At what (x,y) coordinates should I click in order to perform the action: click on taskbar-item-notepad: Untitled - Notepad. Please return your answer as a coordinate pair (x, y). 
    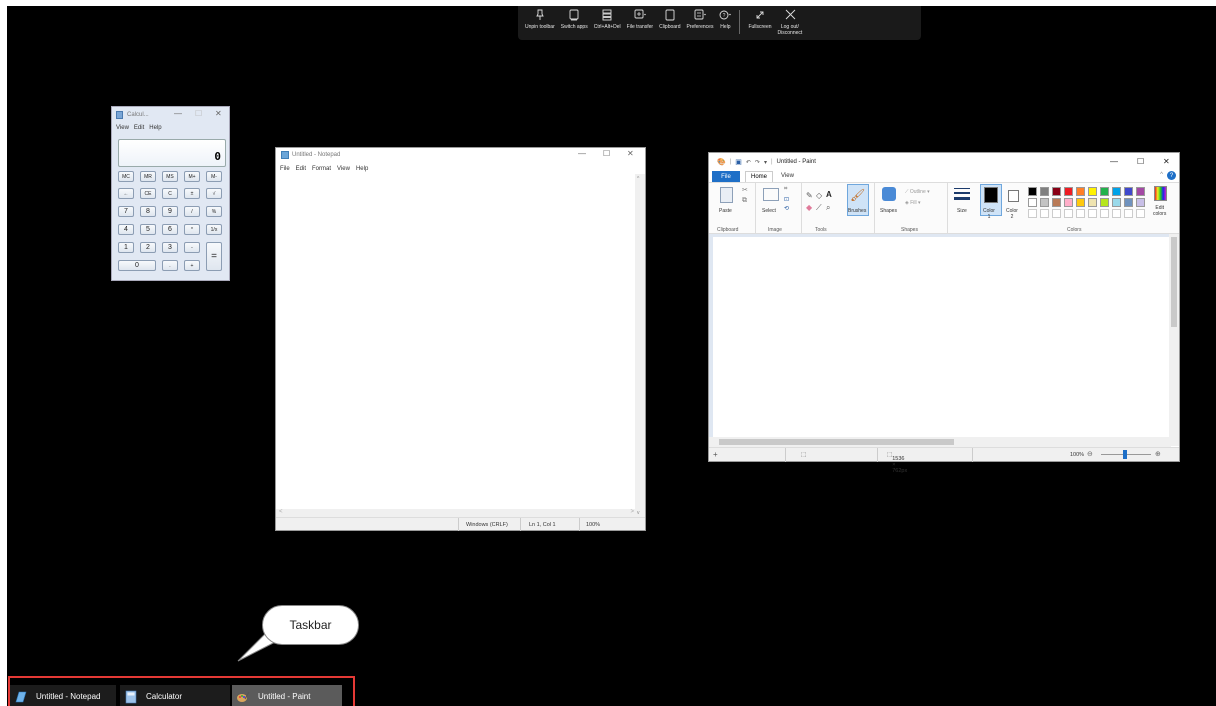
    Looking at the image, I should click on (63, 695).